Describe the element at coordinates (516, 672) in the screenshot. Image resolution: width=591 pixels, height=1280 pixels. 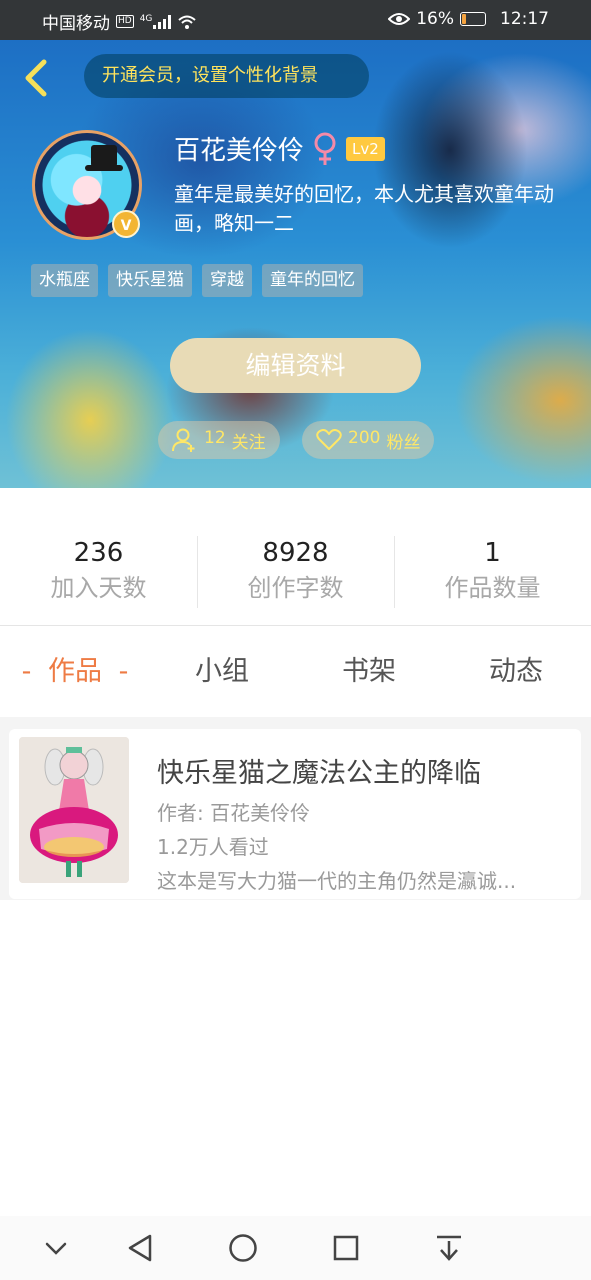
I see `tab-activity: 动态` at that location.